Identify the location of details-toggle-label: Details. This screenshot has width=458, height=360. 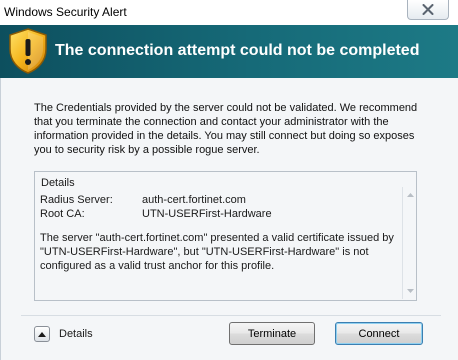
(76, 334).